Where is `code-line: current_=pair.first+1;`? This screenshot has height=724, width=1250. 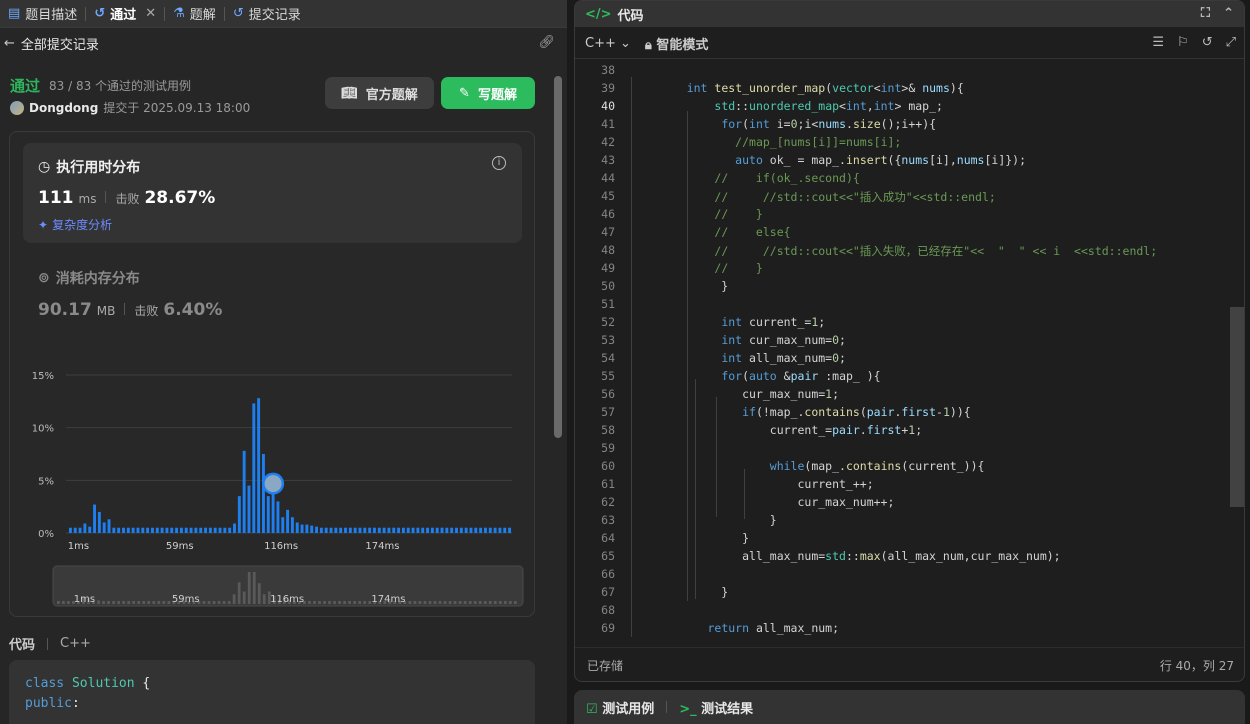
code-line: current_=pair.first+1; is located at coordinates (790, 430).